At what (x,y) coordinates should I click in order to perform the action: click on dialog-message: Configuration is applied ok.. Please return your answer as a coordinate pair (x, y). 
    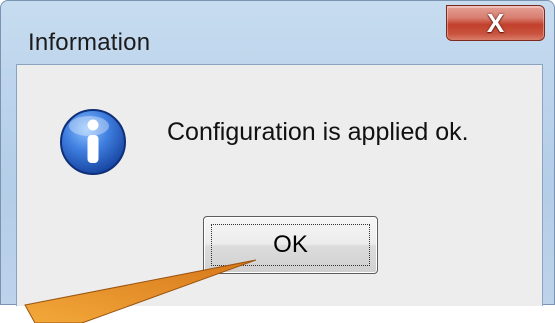
    Looking at the image, I should click on (318, 132).